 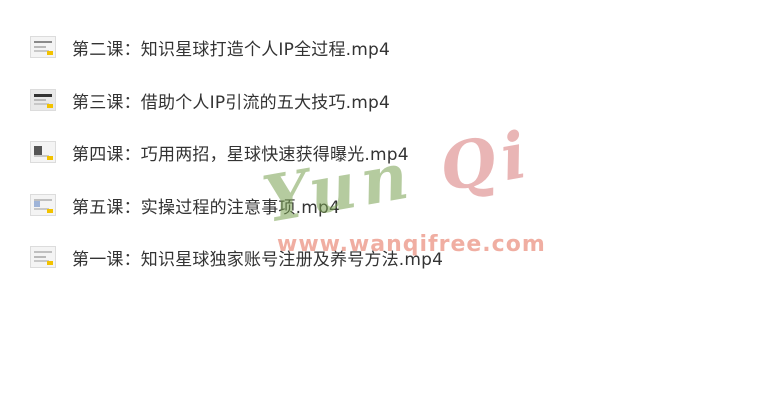 I want to click on file-item: 第一课：知识星球独家账号注册及养号方法.mp4, so click(x=236, y=257).